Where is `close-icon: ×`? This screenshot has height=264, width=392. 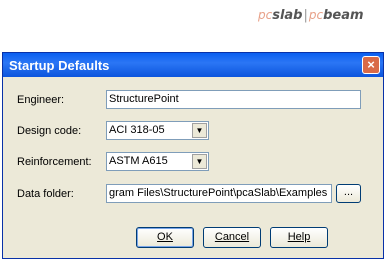 close-icon: × is located at coordinates (371, 64).